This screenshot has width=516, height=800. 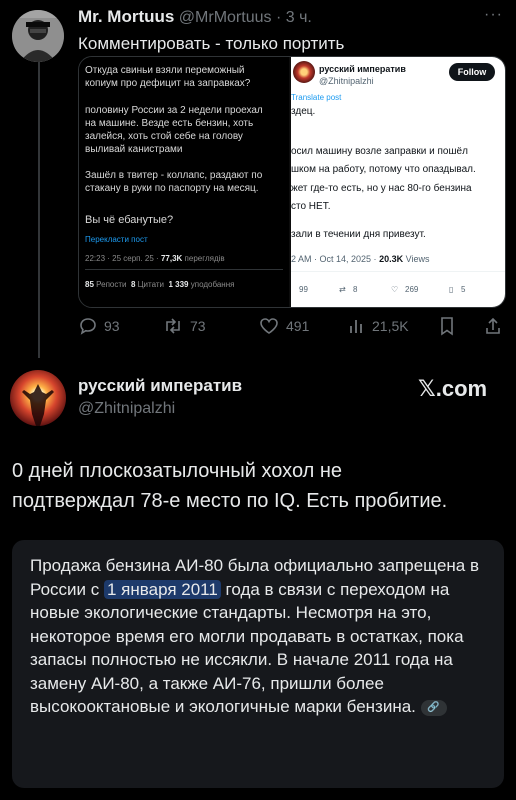 What do you see at coordinates (453, 388) in the screenshot?
I see `x-brand-logo: 𝕏.com` at bounding box center [453, 388].